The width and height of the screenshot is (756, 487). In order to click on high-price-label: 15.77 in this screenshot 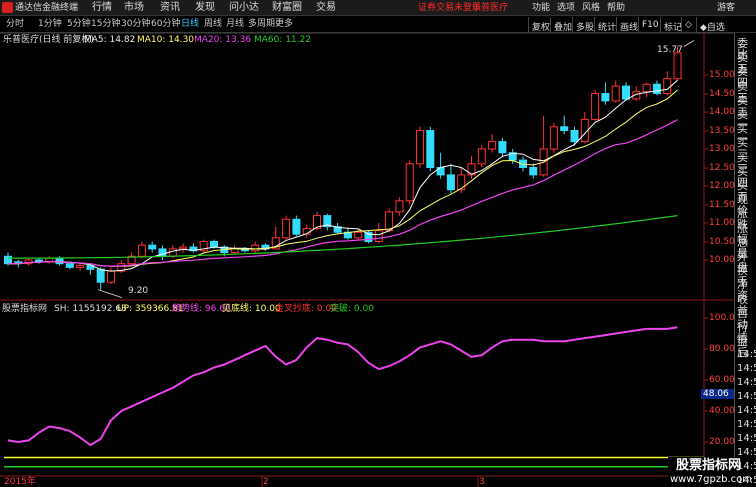, I will do `click(670, 50)`.